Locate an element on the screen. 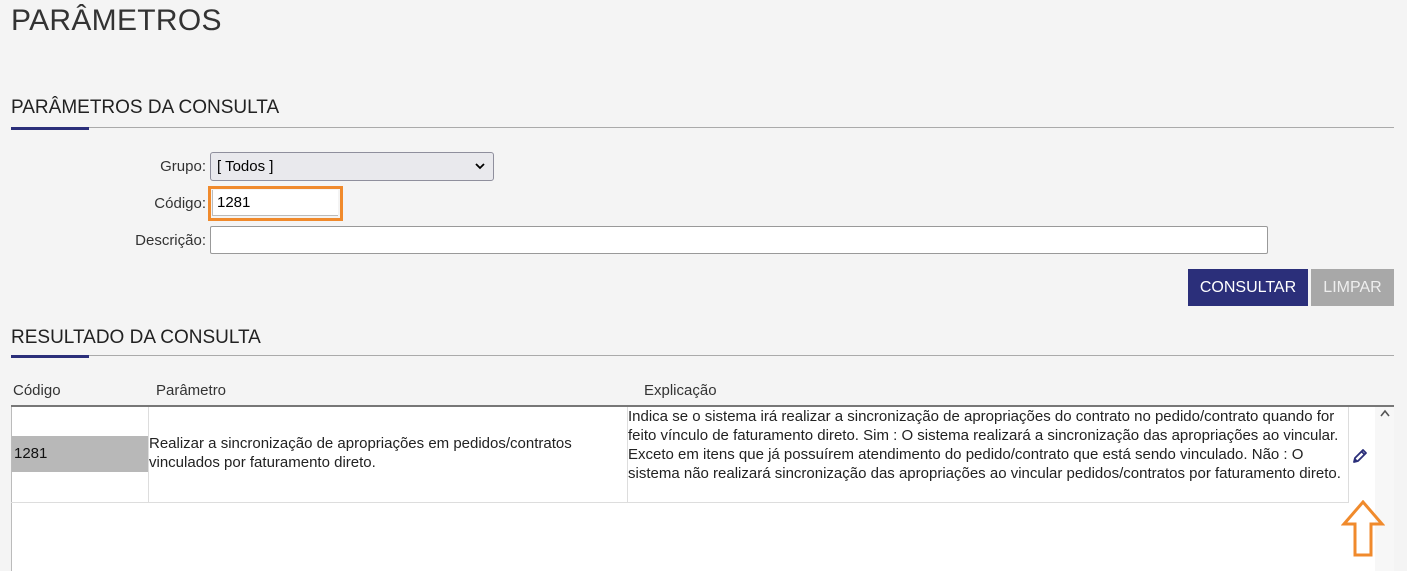  column-header-explanation: Explicação is located at coordinates (680, 390).